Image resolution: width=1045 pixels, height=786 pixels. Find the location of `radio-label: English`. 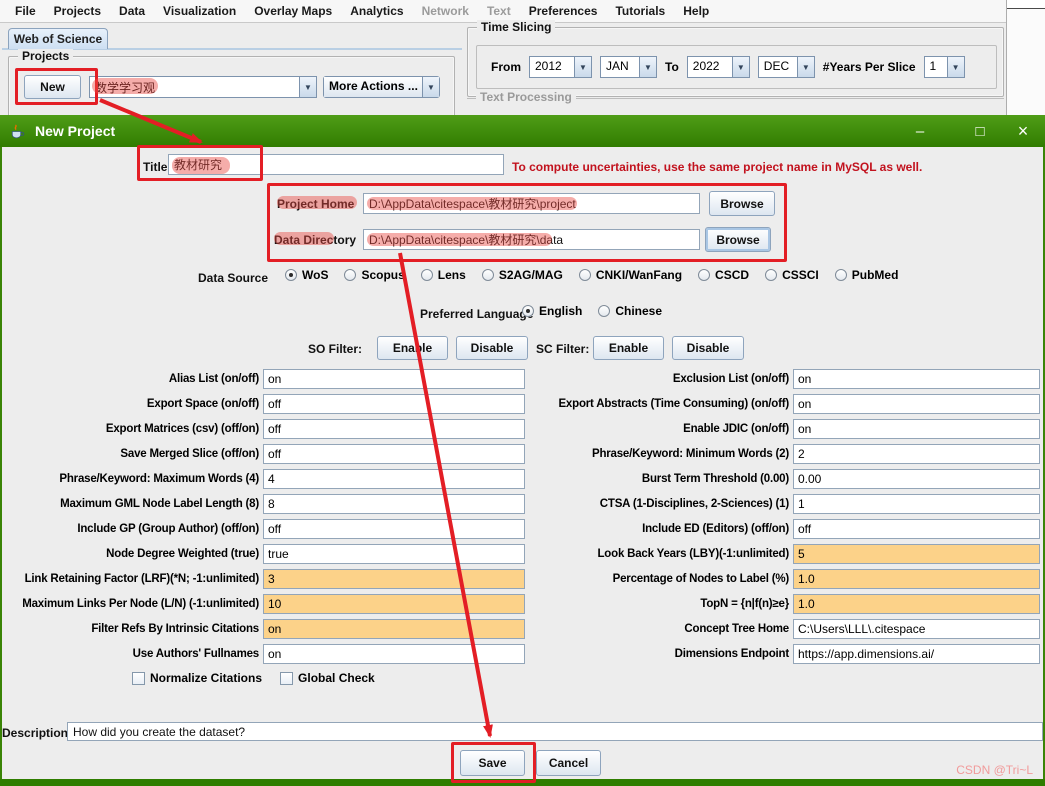

radio-label: English is located at coordinates (561, 311).